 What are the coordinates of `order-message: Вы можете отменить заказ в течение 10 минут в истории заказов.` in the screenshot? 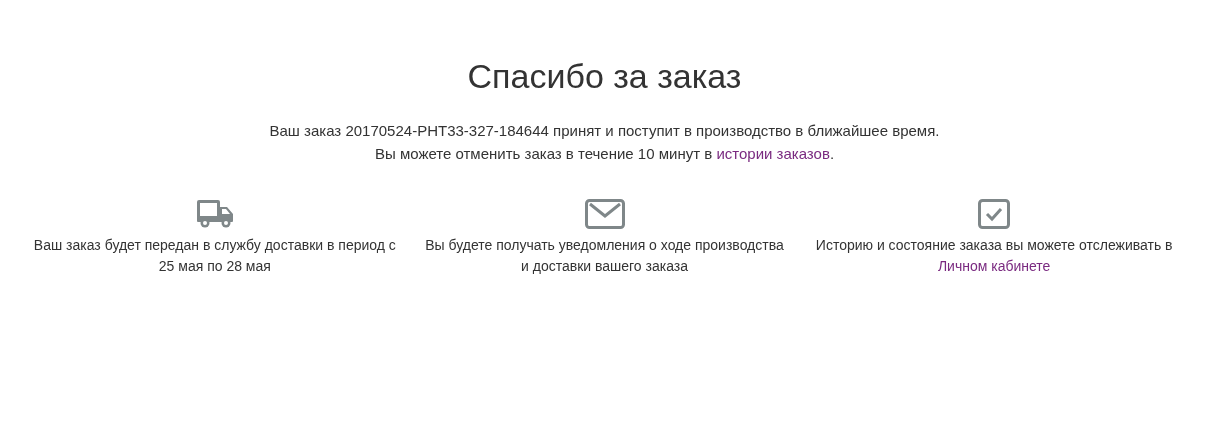 It's located at (604, 153).